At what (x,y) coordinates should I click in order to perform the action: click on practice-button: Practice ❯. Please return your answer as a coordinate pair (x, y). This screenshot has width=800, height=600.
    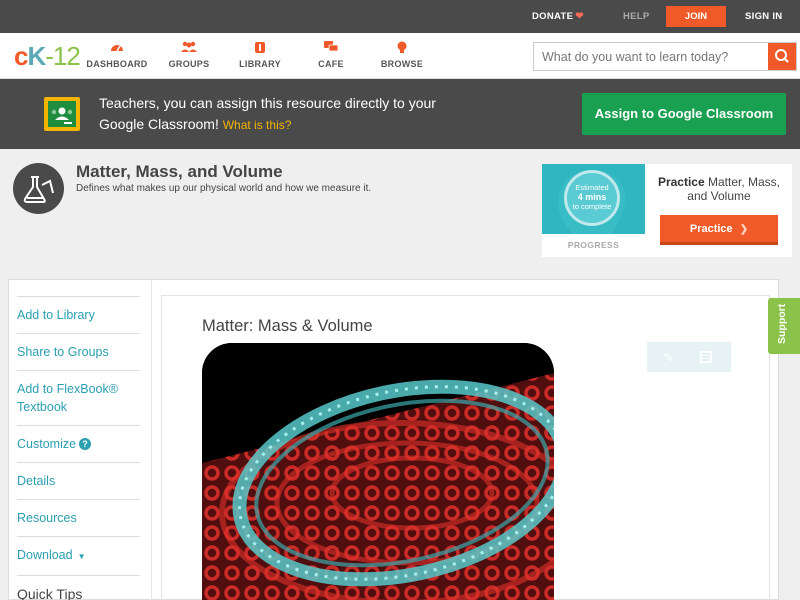
    Looking at the image, I should click on (719, 230).